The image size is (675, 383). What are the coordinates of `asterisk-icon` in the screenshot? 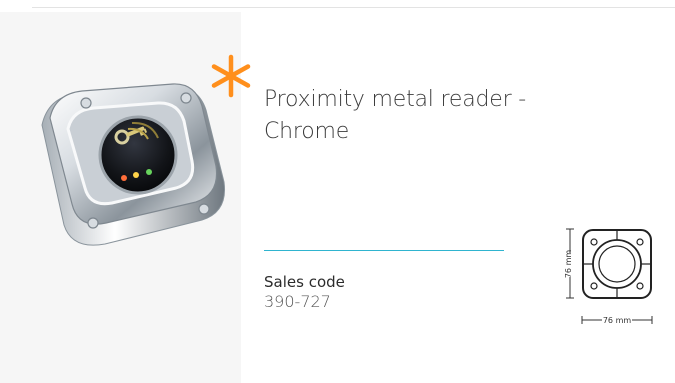 It's located at (231, 76).